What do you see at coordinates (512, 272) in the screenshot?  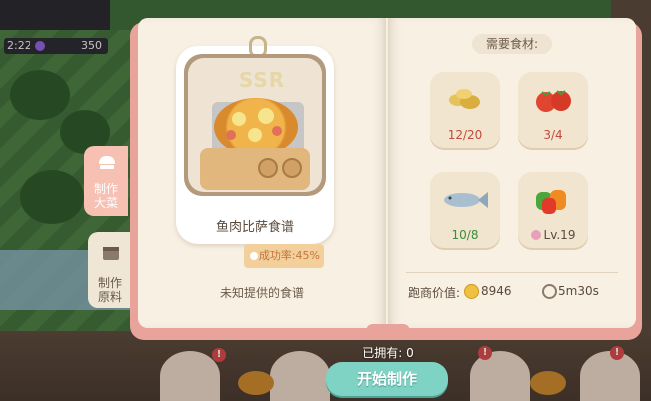 I see `divider` at bounding box center [512, 272].